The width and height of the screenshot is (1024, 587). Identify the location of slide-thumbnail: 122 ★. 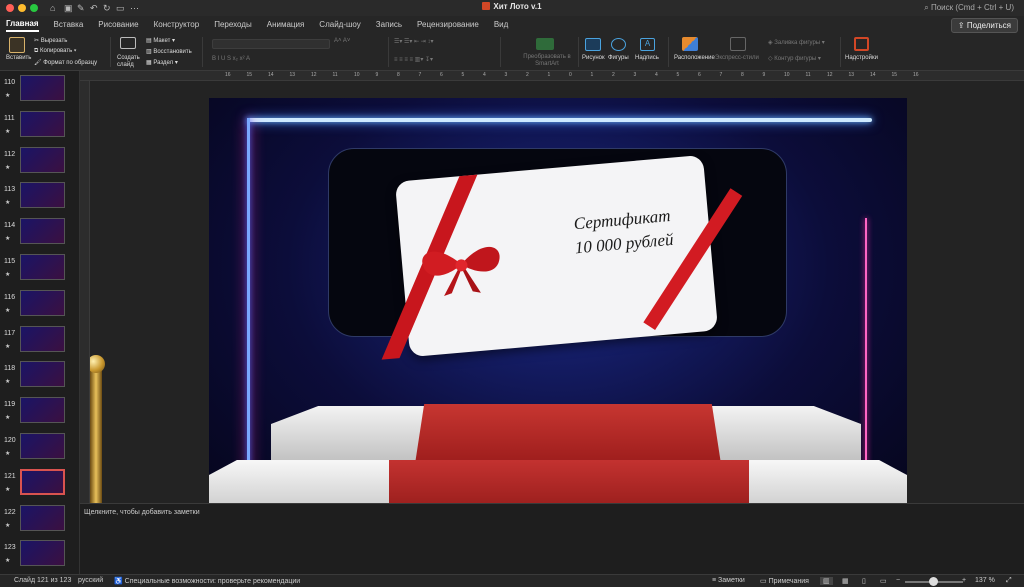
(39, 522).